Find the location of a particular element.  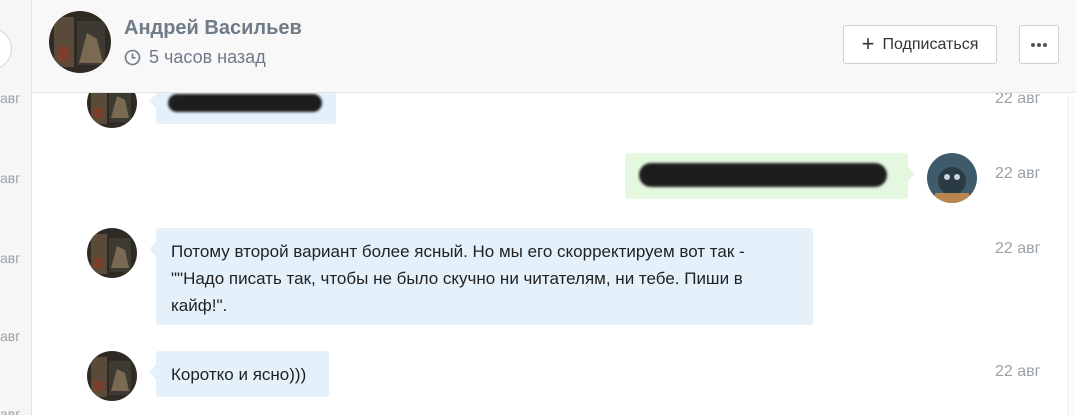

contact-name: Андрей Васильев is located at coordinates (213, 28).